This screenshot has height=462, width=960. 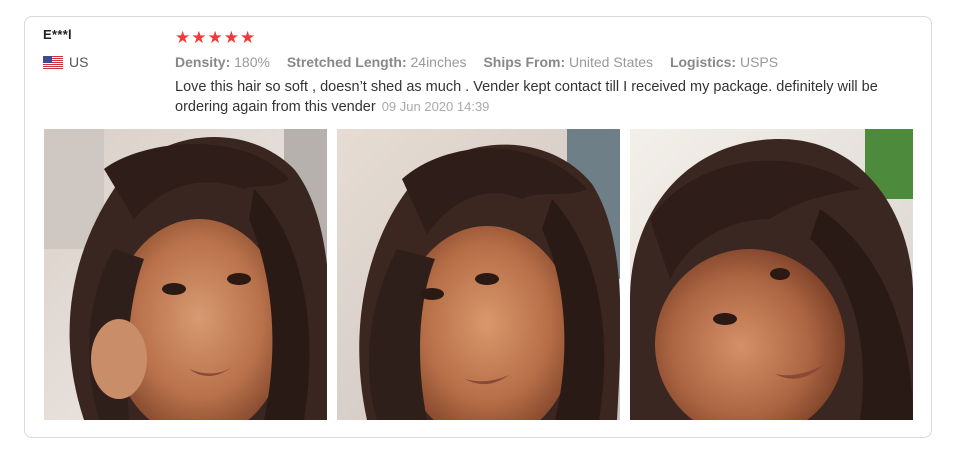 I want to click on spec-value: 24inches, so click(x=438, y=62).